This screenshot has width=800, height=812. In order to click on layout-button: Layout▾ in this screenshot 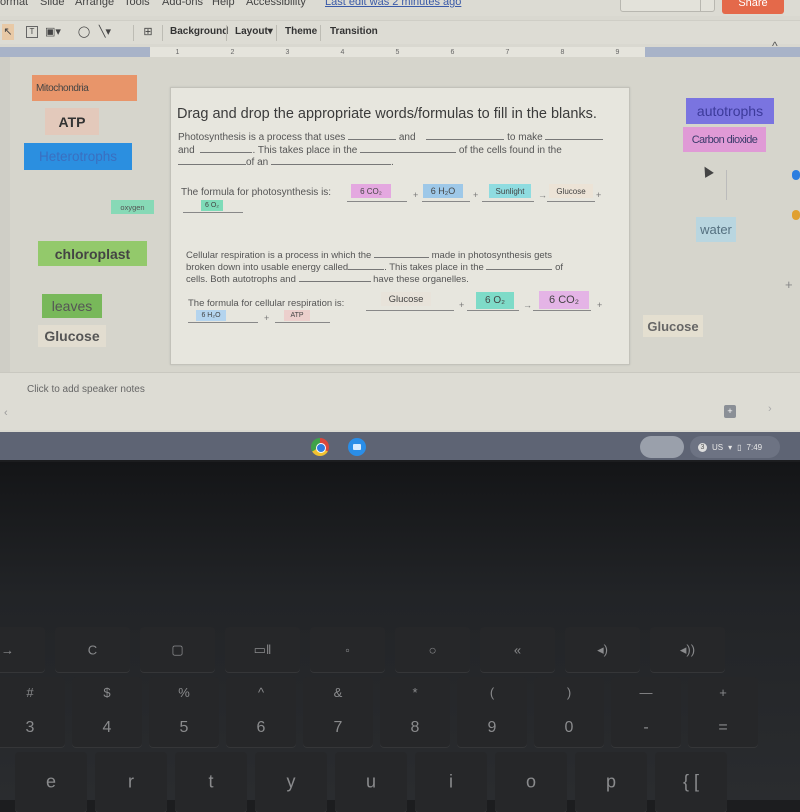, I will do `click(254, 31)`.